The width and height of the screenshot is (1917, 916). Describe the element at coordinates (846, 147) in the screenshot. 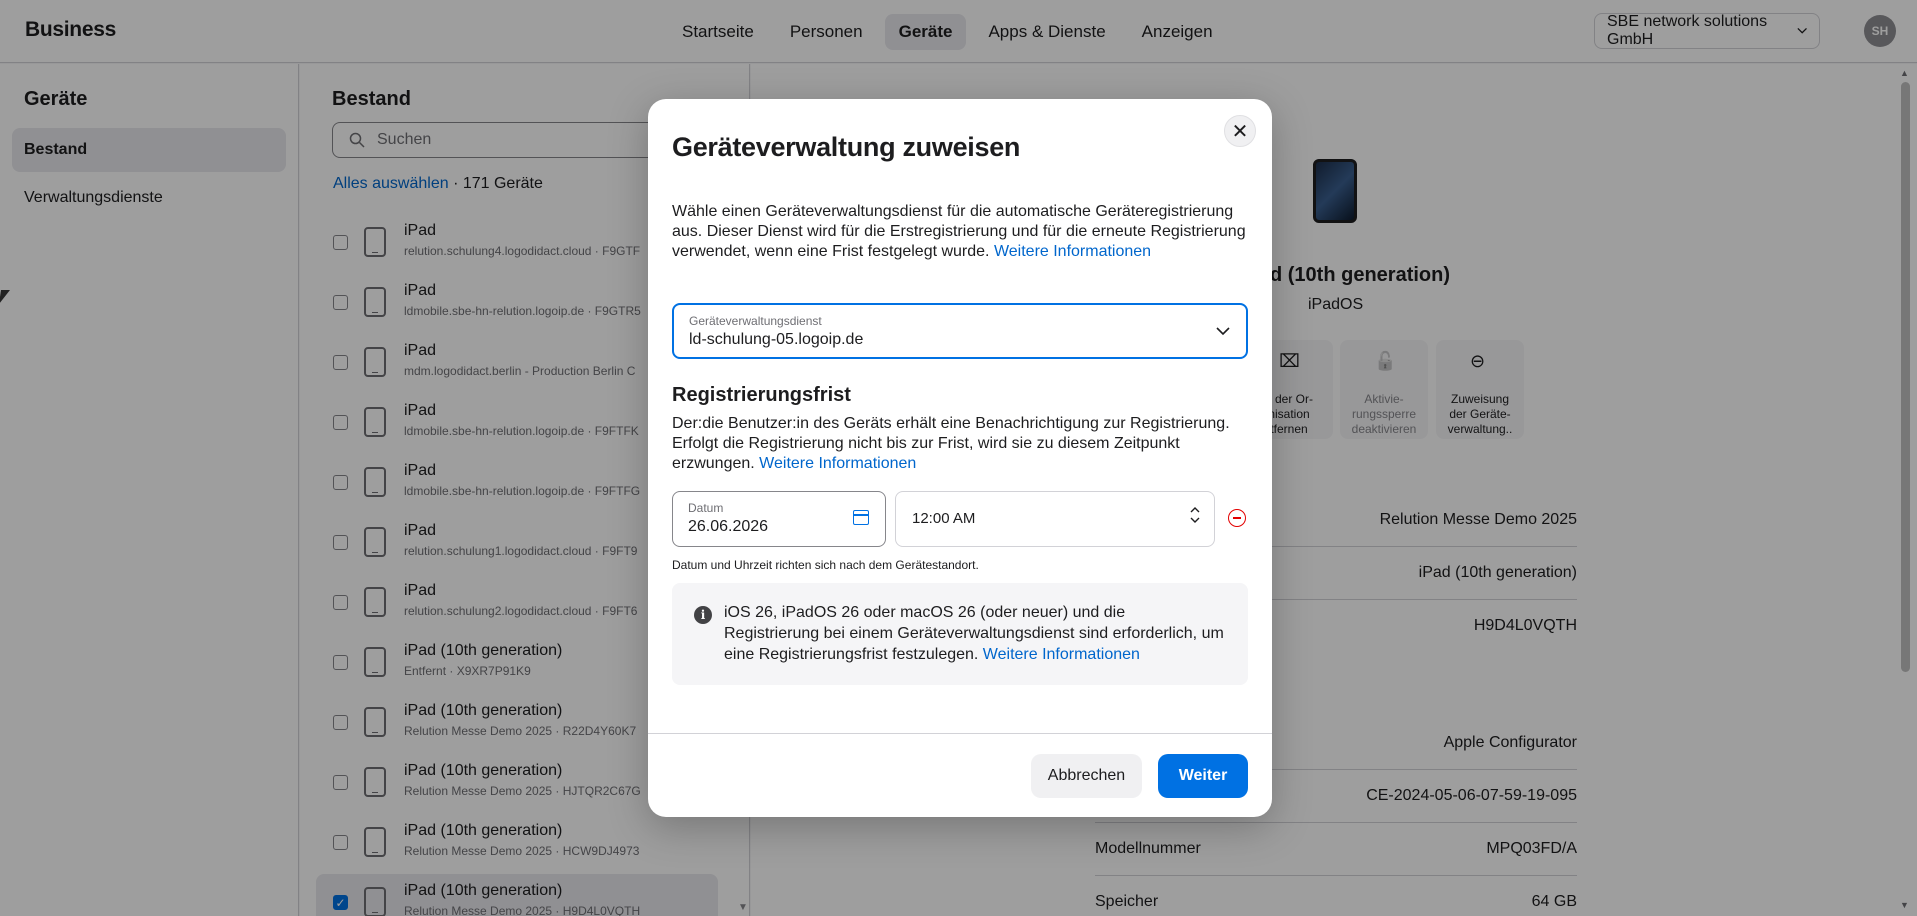

I see `dialog-title: Geräteverwaltung zuweisen` at that location.